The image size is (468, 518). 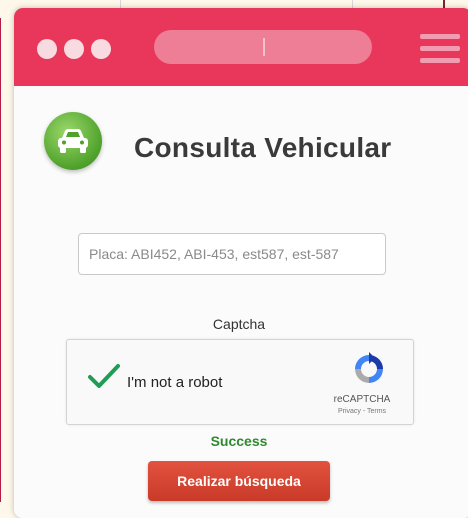 I want to click on address-bar-caret, so click(x=264, y=47).